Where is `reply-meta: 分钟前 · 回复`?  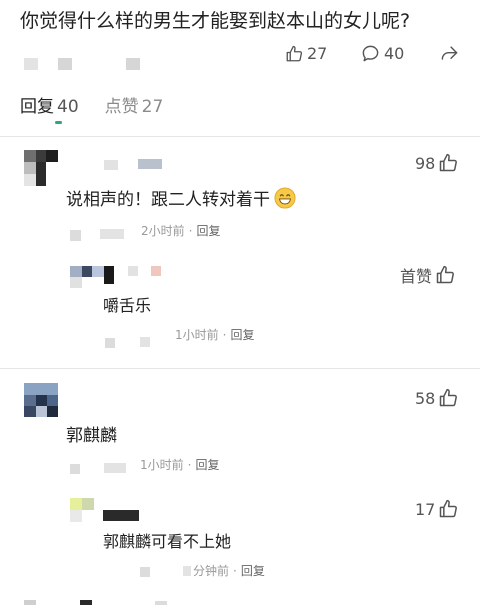
reply-meta: 分钟前 · 回复 is located at coordinates (229, 571).